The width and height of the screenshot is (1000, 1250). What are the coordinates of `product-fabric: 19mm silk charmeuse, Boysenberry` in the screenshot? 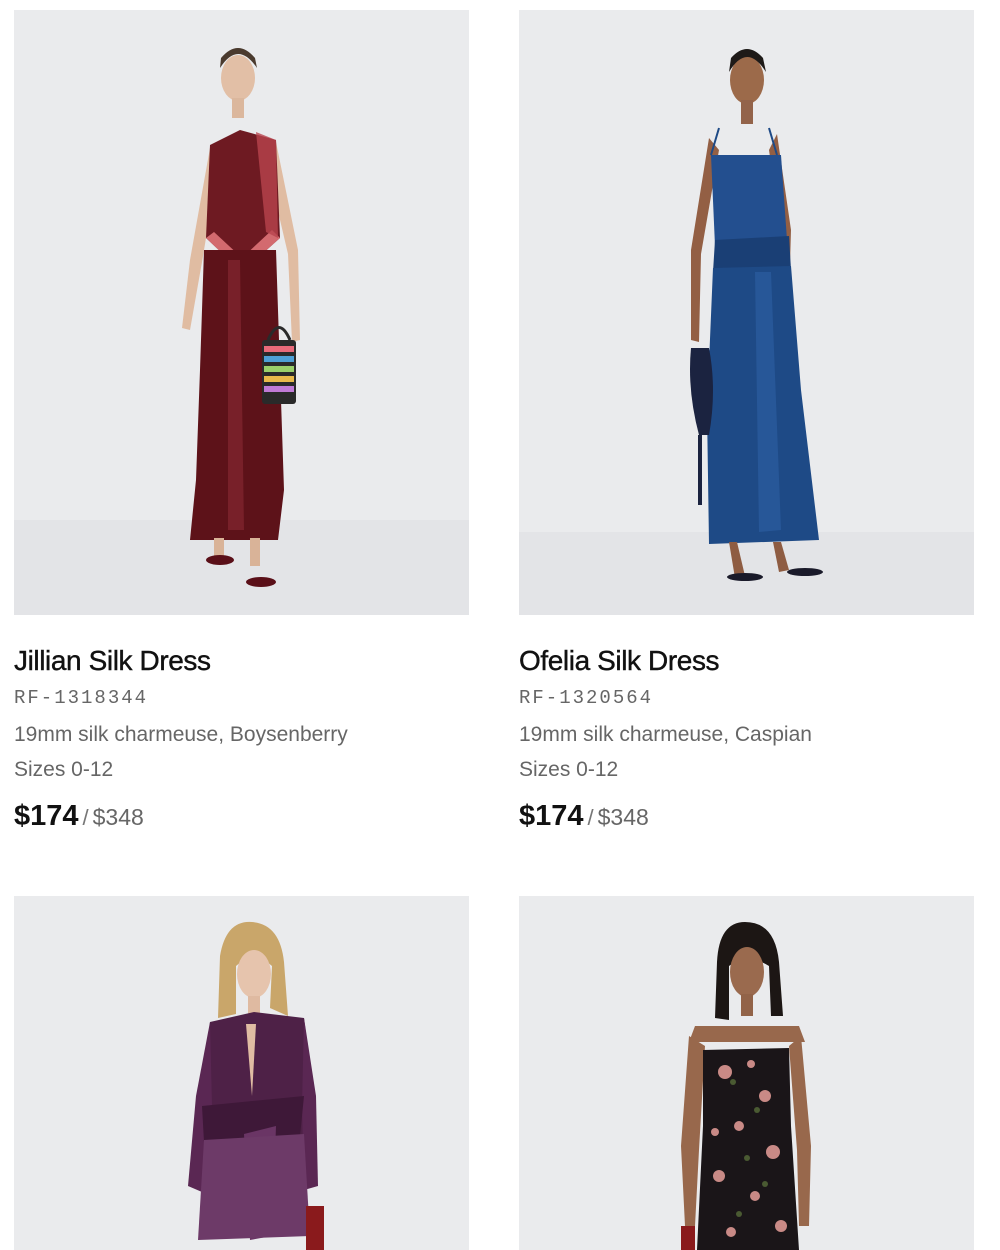 It's located at (181, 734).